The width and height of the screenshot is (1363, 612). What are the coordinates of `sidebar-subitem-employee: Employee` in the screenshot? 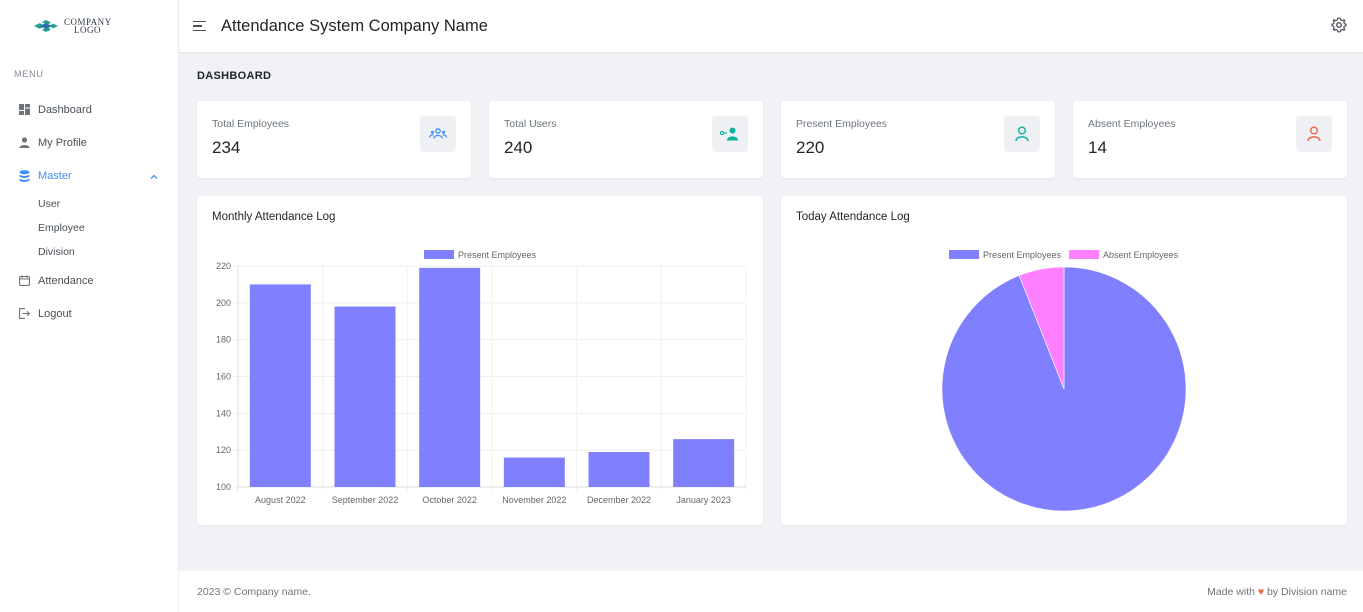 It's located at (89, 228).